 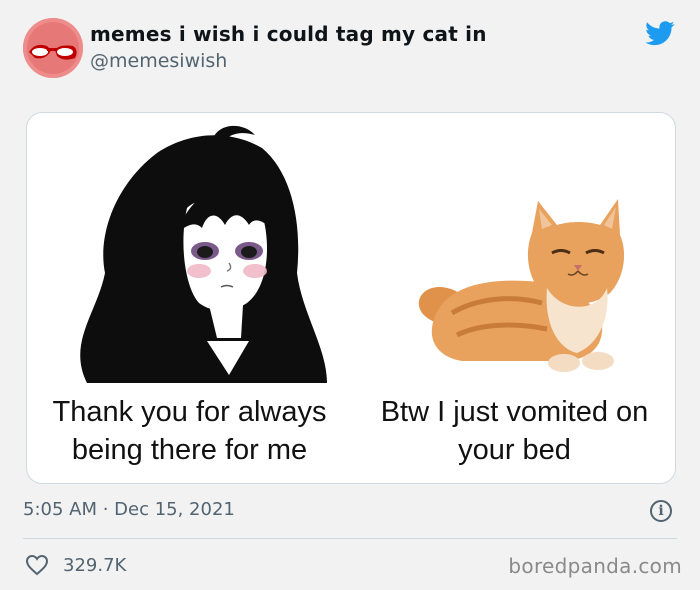 I want to click on twitter-bird-icon, so click(x=660, y=33).